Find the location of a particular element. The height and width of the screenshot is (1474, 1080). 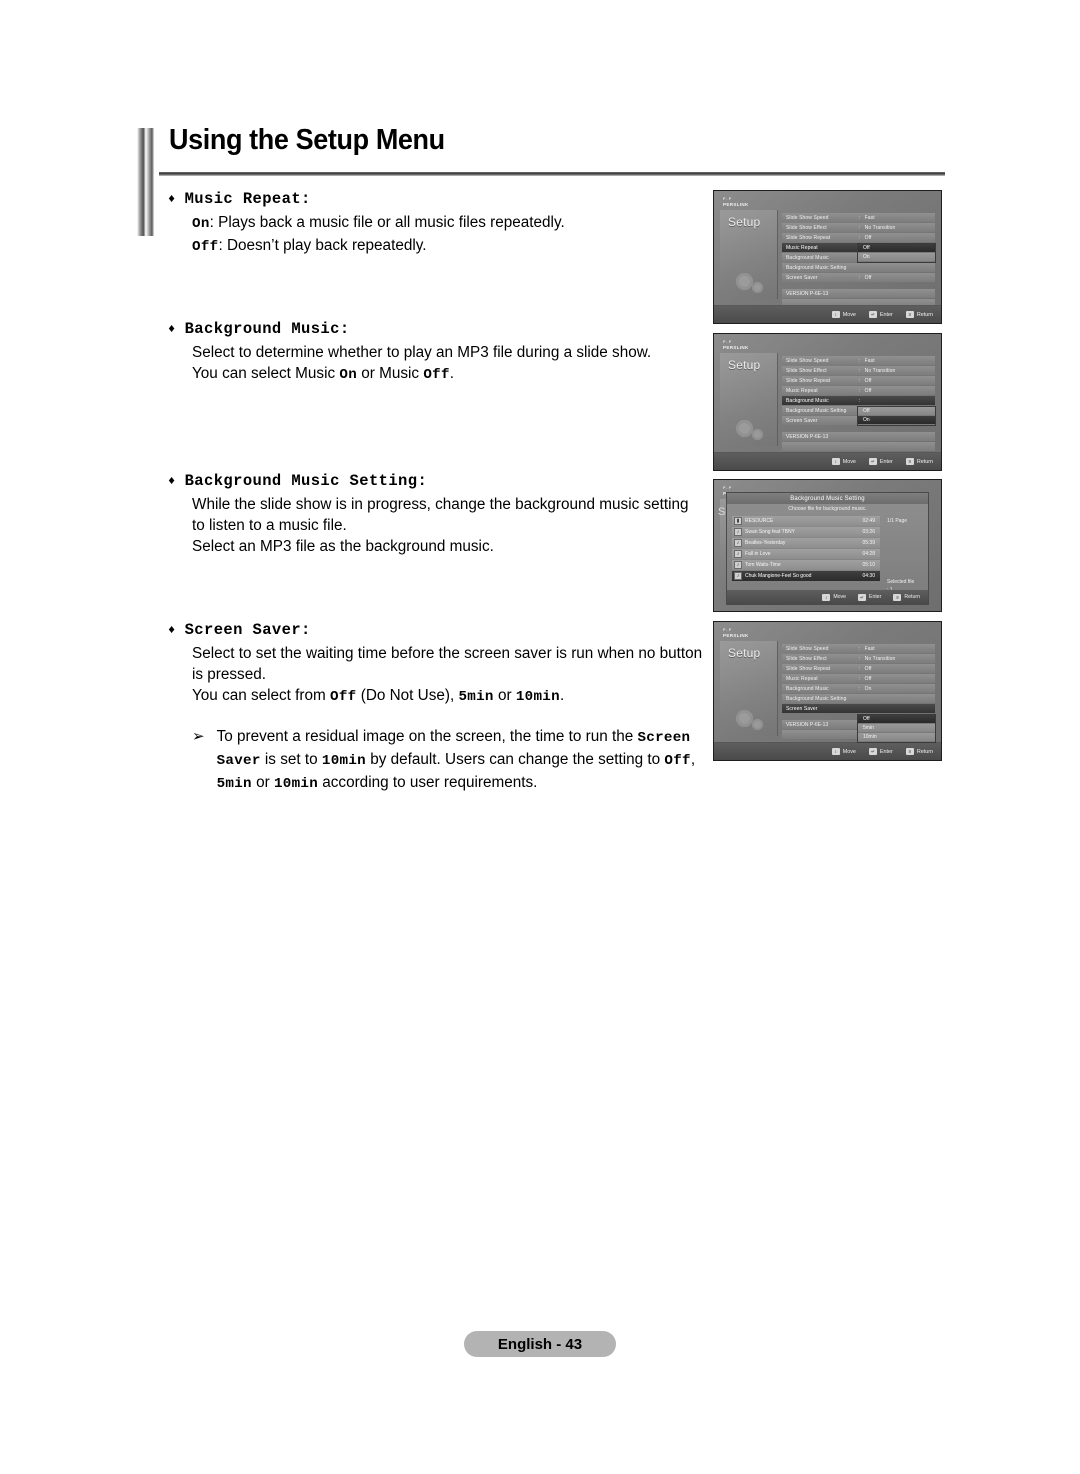

menu-row-screen-saver: Screen Saver: Off is located at coordinates (858, 277).